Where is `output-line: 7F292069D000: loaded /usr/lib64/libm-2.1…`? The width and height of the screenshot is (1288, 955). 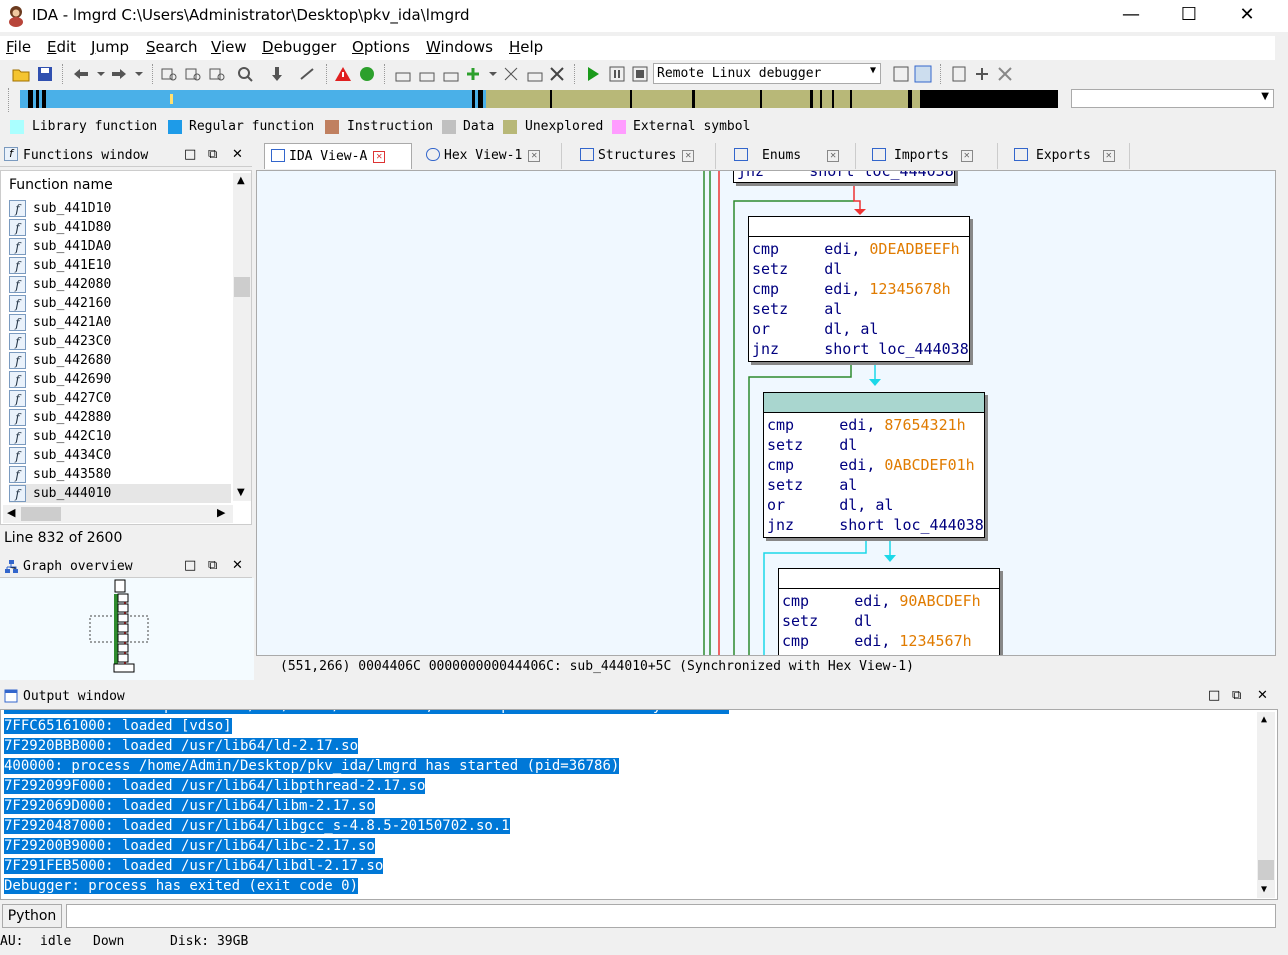
output-line: 7F292069D000: loaded /usr/lib64/libm-2.1… is located at coordinates (189, 808).